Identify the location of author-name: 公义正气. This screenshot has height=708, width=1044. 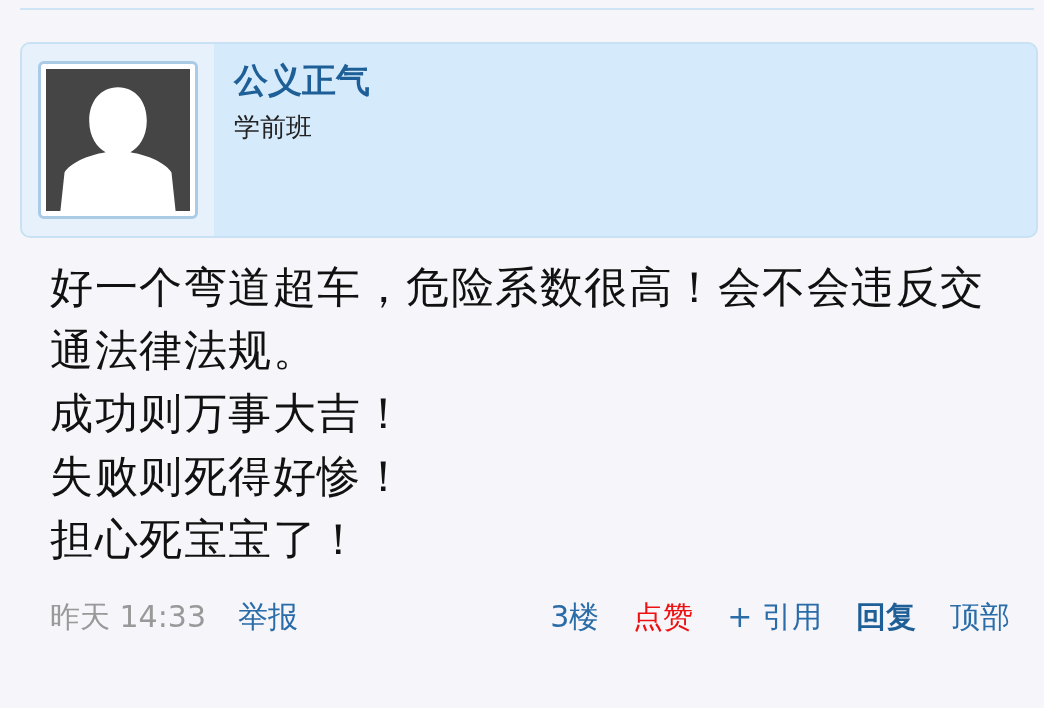
(302, 81).